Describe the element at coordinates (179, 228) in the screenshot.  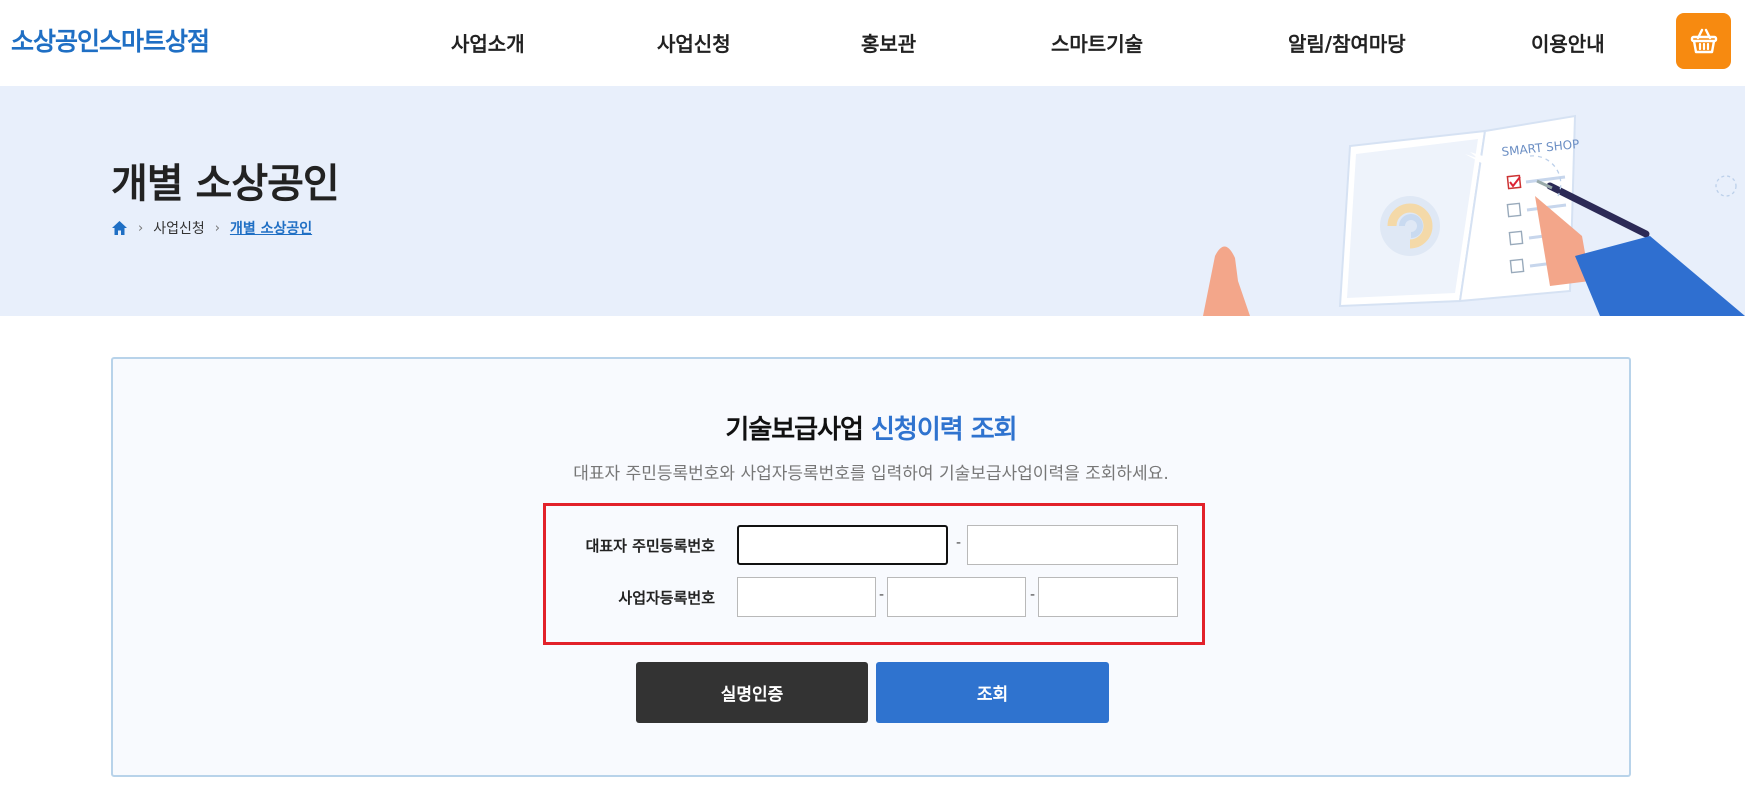
I see `breadcrumb-item-apply: 사업신청` at that location.